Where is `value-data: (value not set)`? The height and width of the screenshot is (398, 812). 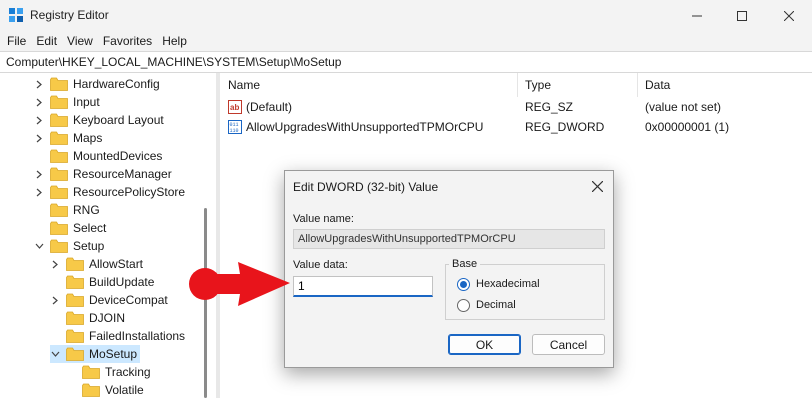
value-data: (value not set) is located at coordinates (683, 107).